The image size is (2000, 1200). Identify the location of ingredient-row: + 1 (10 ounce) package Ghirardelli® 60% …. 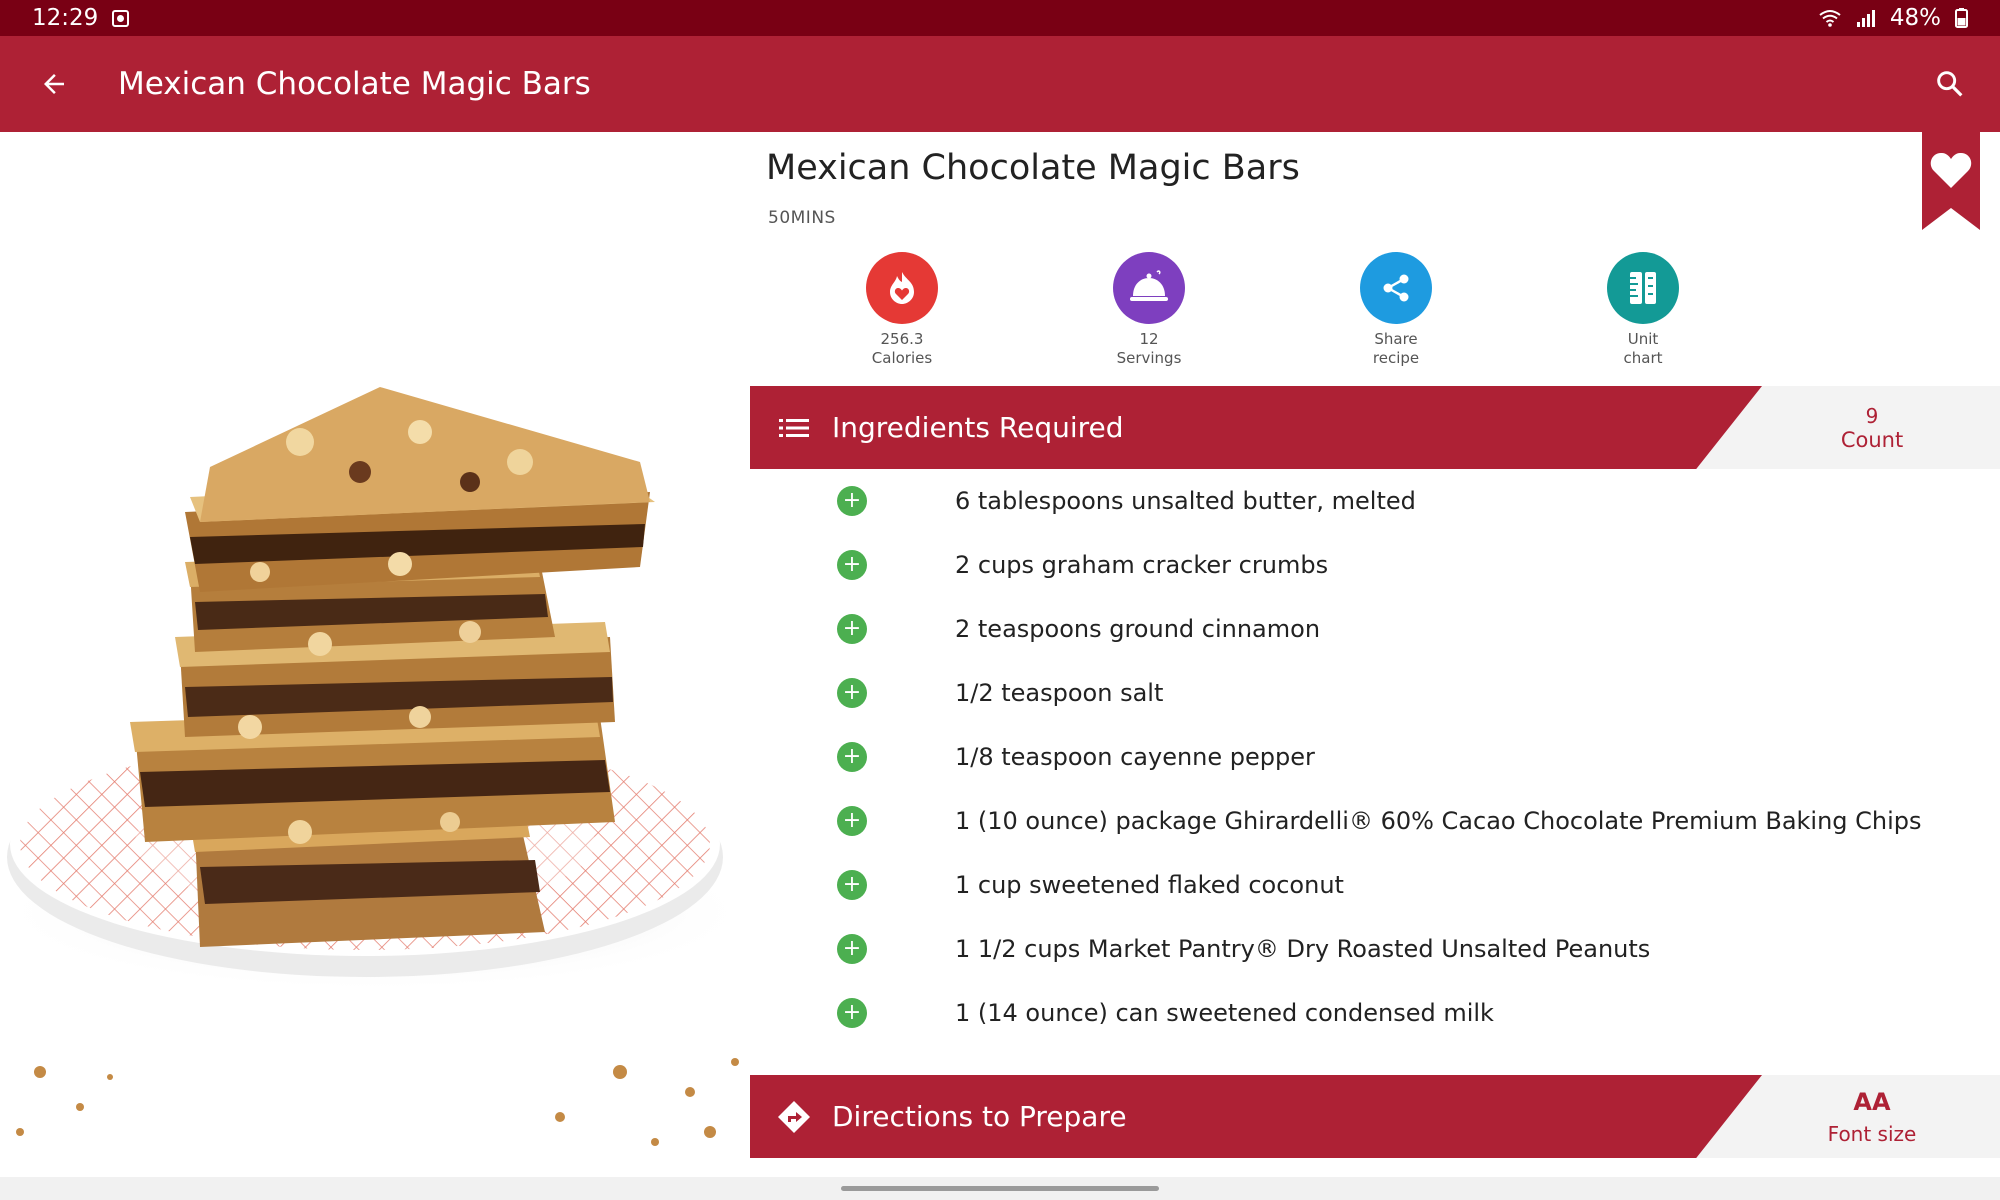
(1375, 821).